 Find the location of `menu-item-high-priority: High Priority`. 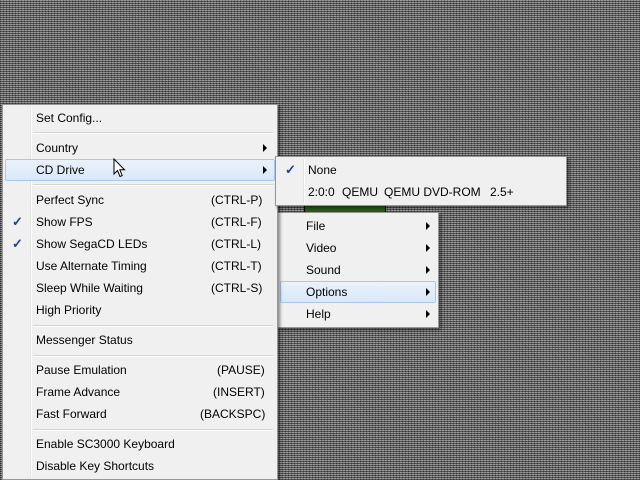

menu-item-high-priority: High Priority is located at coordinates (140, 310).